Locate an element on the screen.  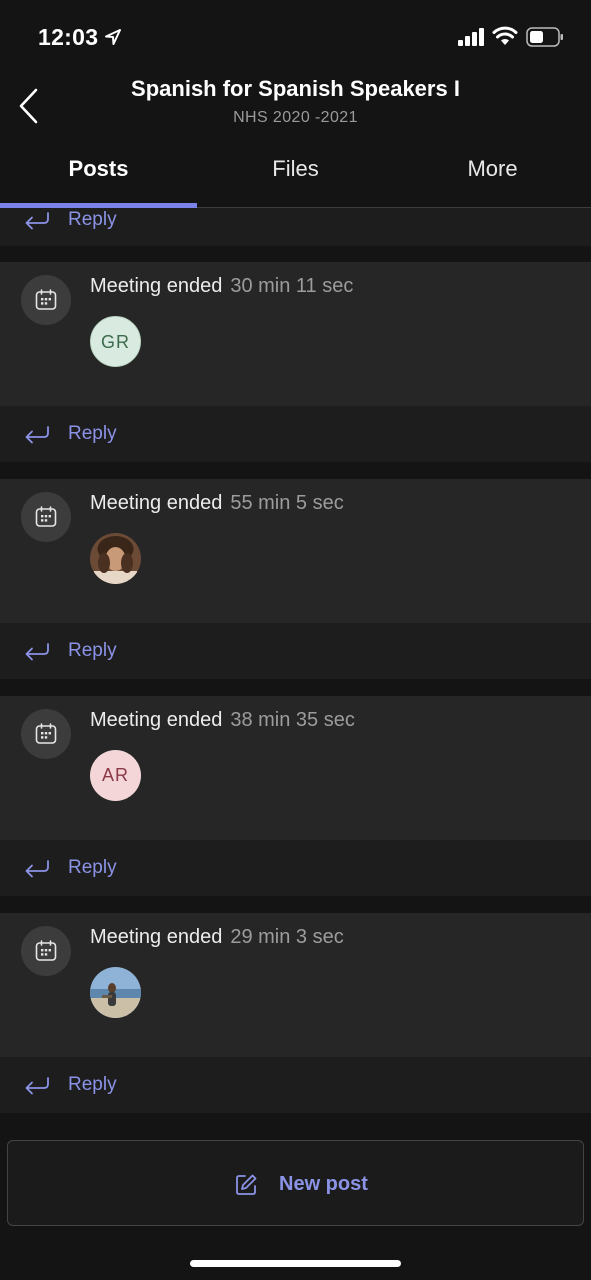
wifi-icon is located at coordinates (505, 35).